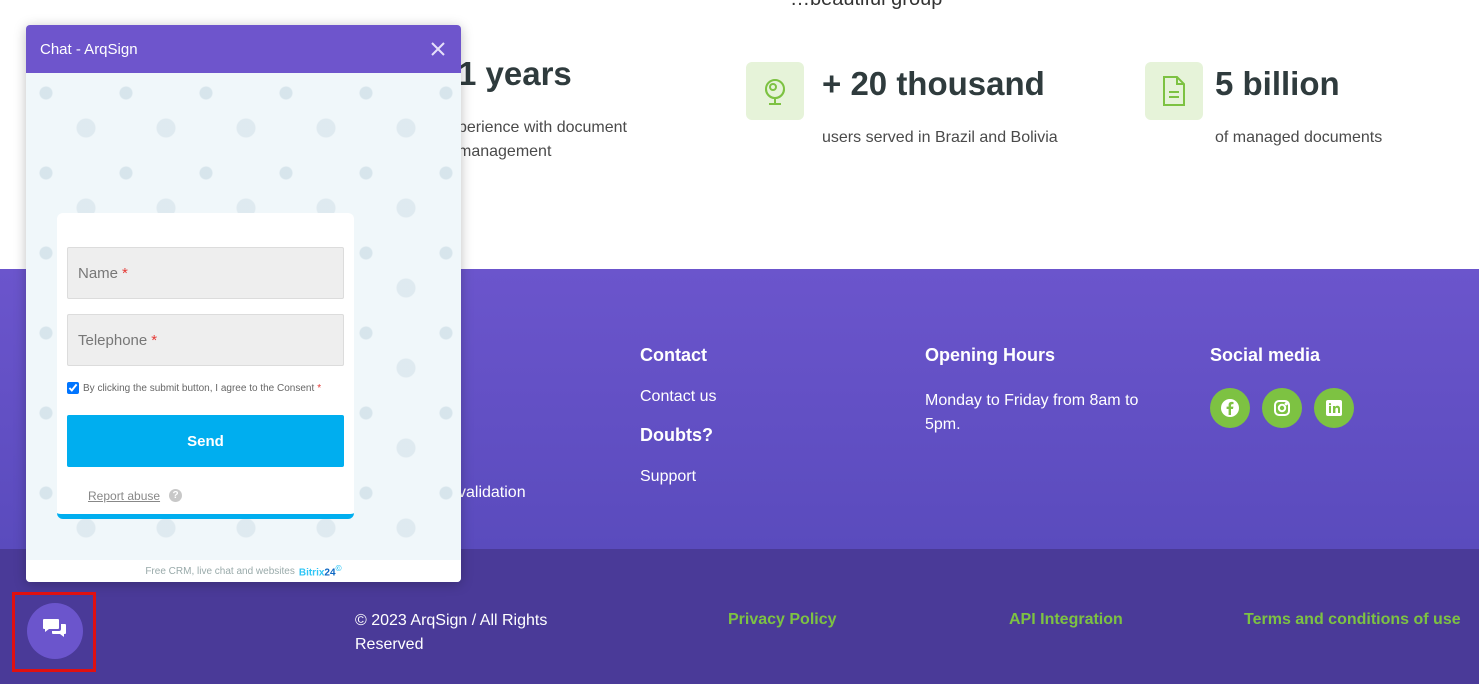 The height and width of the screenshot is (684, 1479). I want to click on privacy-policy-link: Privacy Policy, so click(782, 620).